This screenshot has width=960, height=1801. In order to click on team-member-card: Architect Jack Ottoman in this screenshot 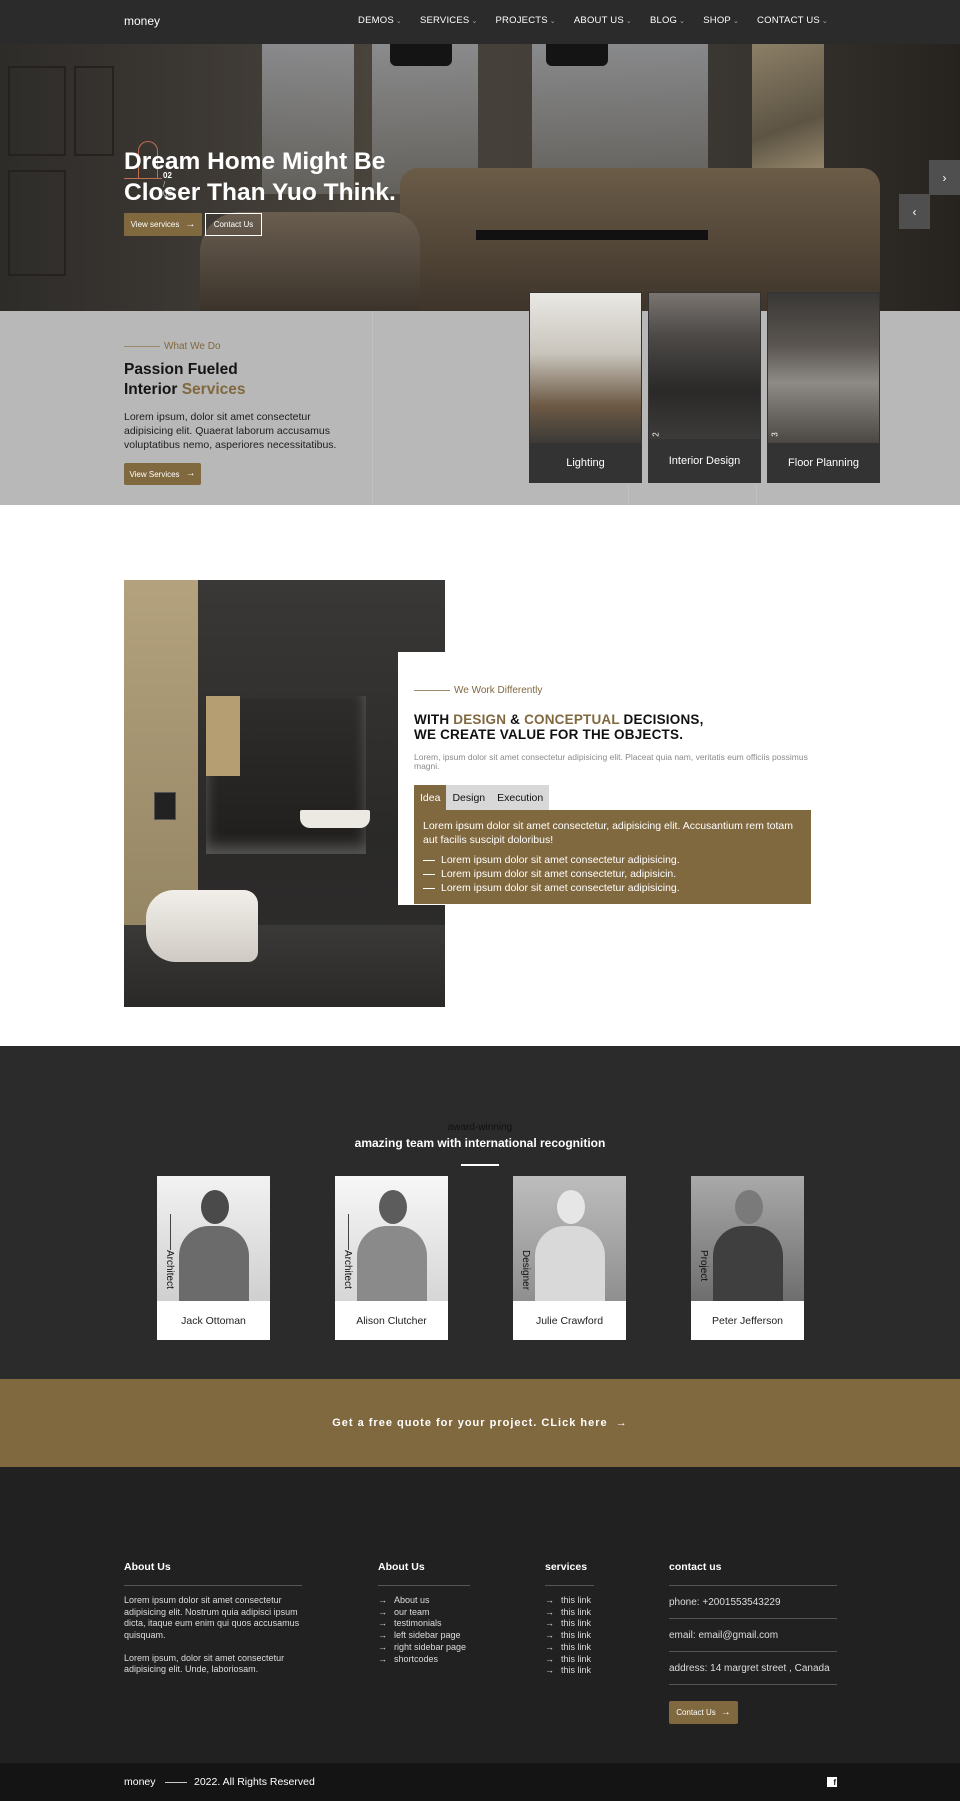, I will do `click(213, 1258)`.